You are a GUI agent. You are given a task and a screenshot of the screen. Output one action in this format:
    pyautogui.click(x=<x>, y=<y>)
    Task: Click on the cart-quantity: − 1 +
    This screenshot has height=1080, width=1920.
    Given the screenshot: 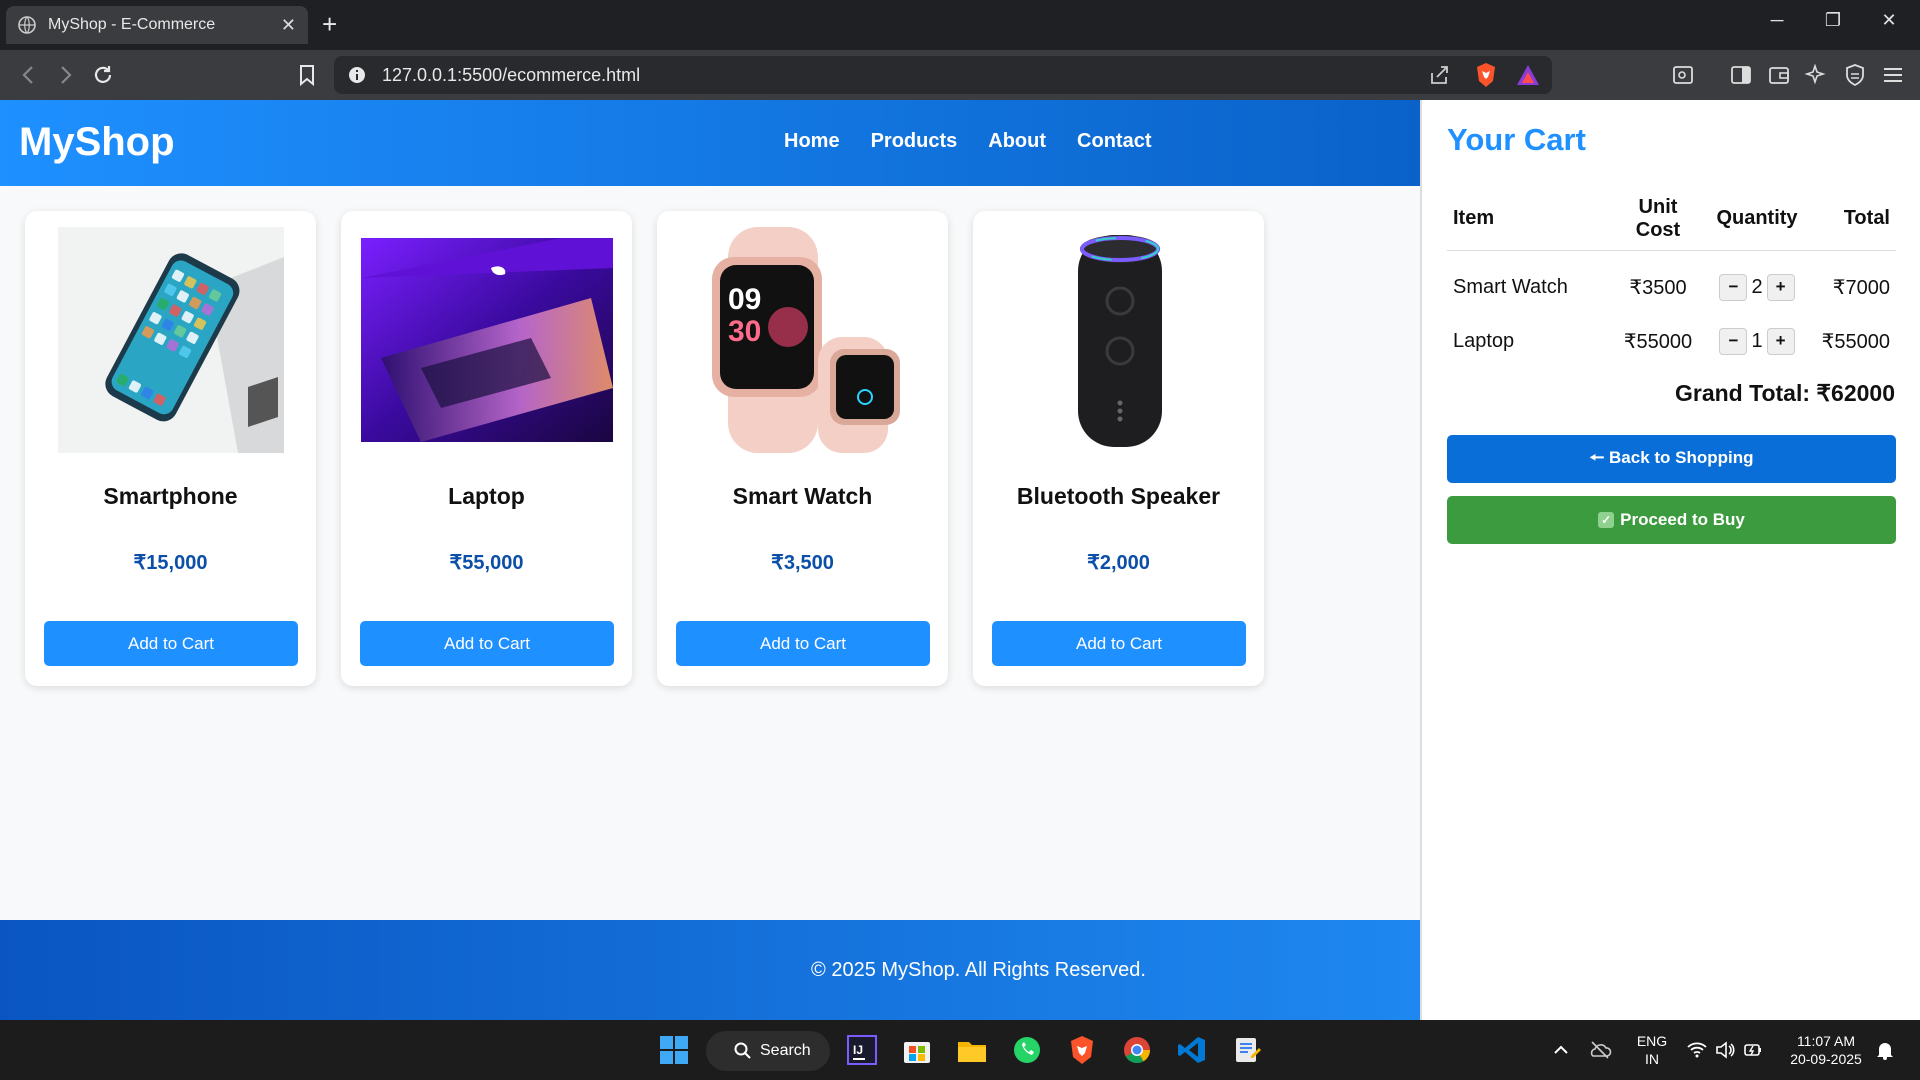 What is the action you would take?
    pyautogui.click(x=1757, y=341)
    